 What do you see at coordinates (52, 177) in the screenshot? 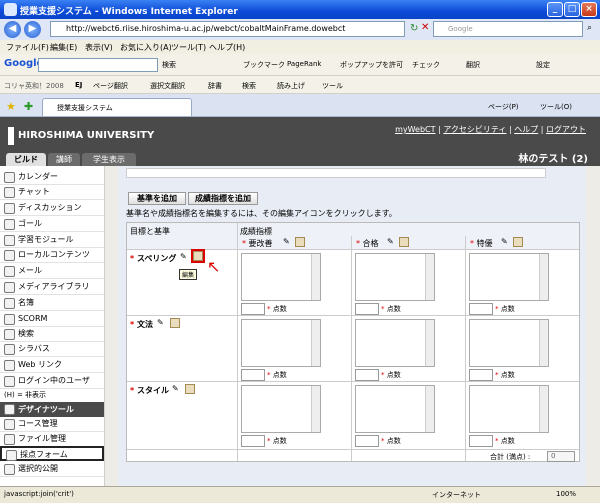
I see `sidebar-item-calendar: カレンダー` at bounding box center [52, 177].